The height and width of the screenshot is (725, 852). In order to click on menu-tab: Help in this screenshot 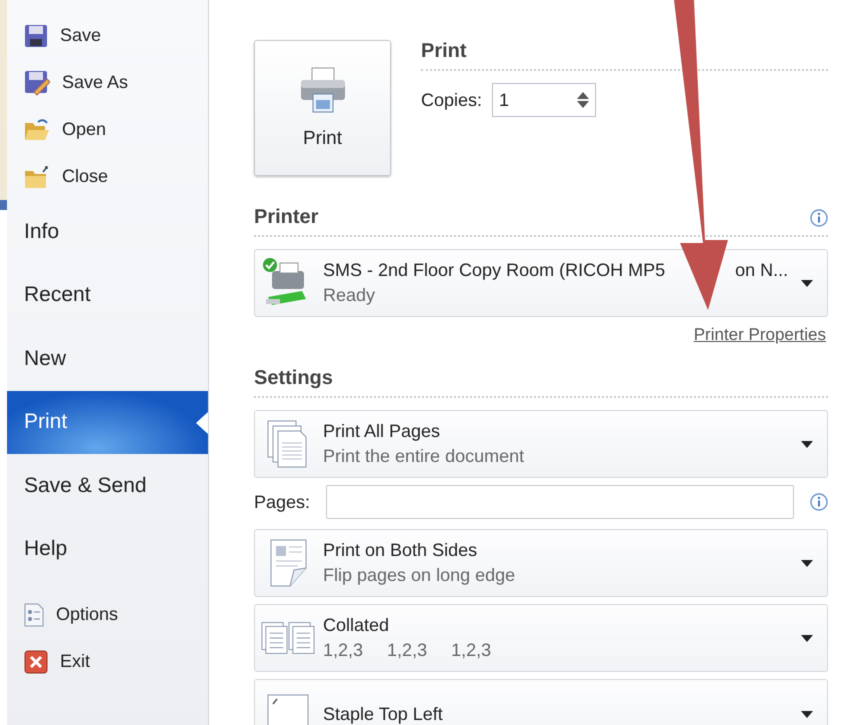, I will do `click(107, 549)`.